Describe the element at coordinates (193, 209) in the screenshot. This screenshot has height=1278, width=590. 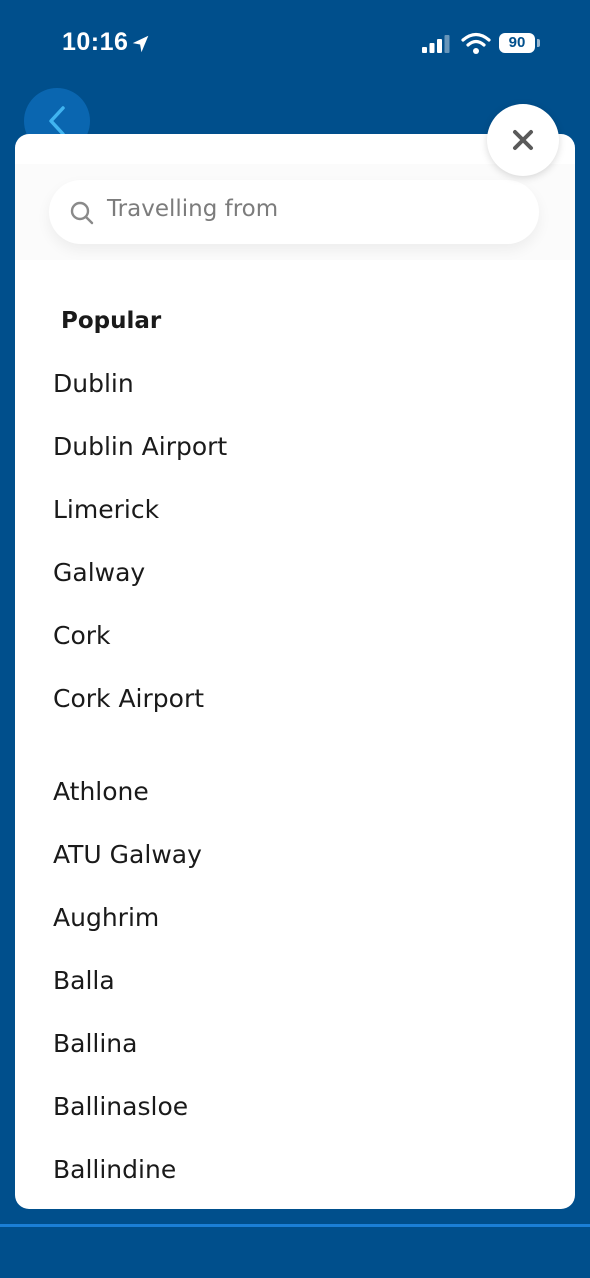
I see `search-placeholder: Travelling from` at that location.